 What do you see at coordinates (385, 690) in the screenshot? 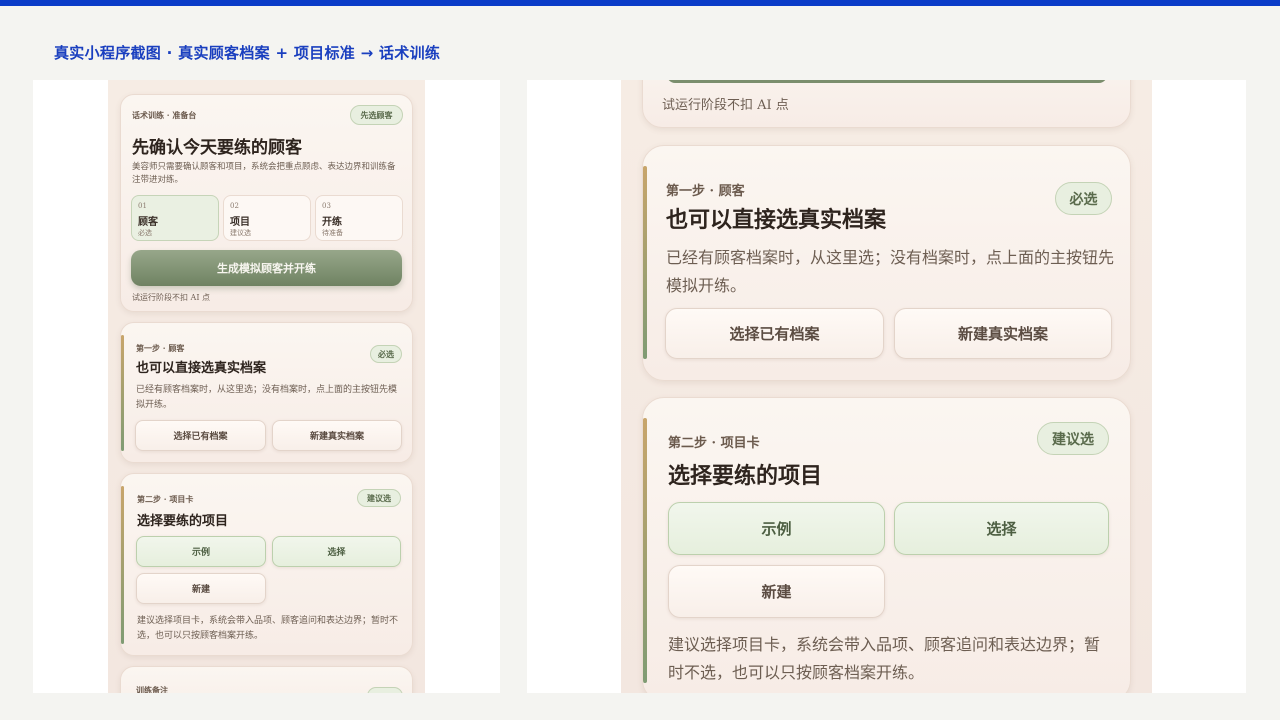
I see `notes-pill` at bounding box center [385, 690].